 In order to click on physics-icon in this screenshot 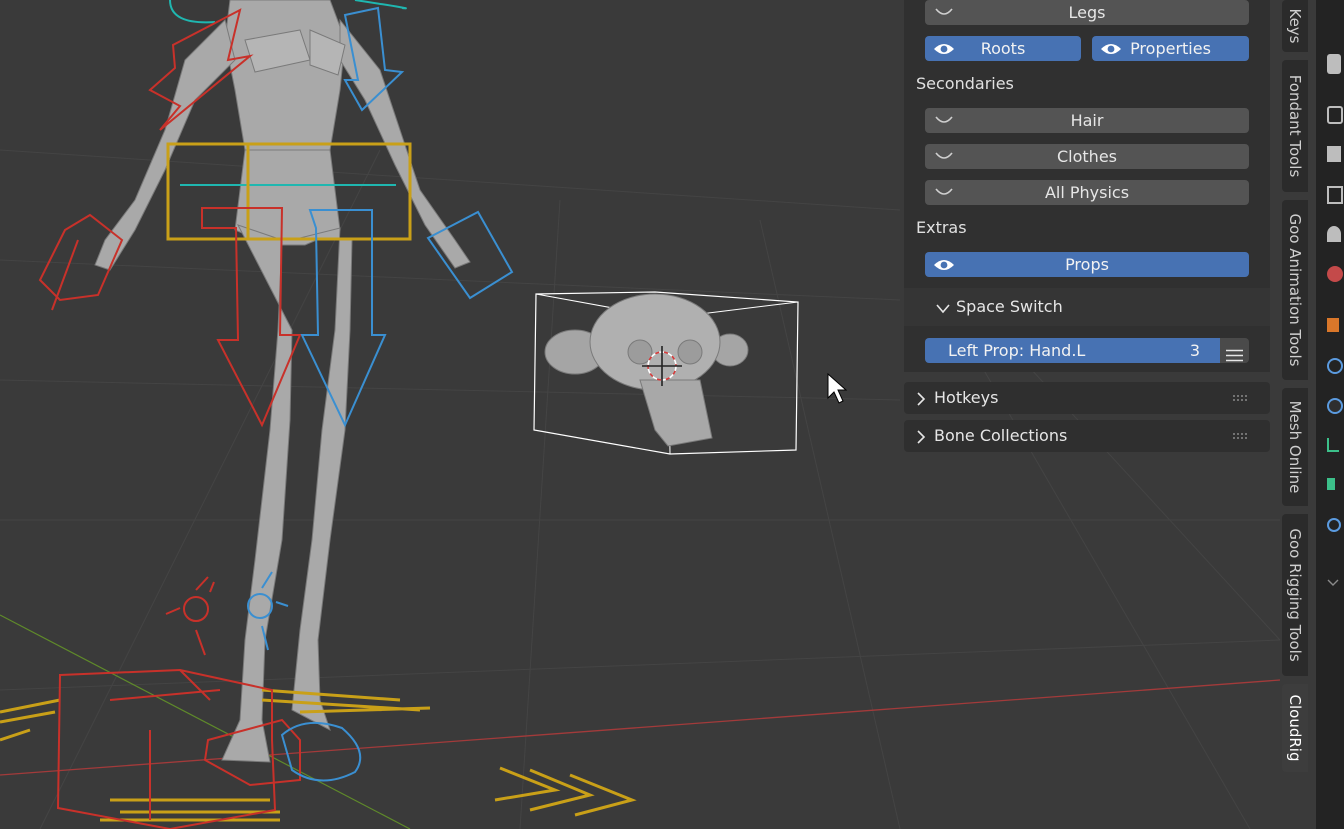, I will do `click(1334, 525)`.